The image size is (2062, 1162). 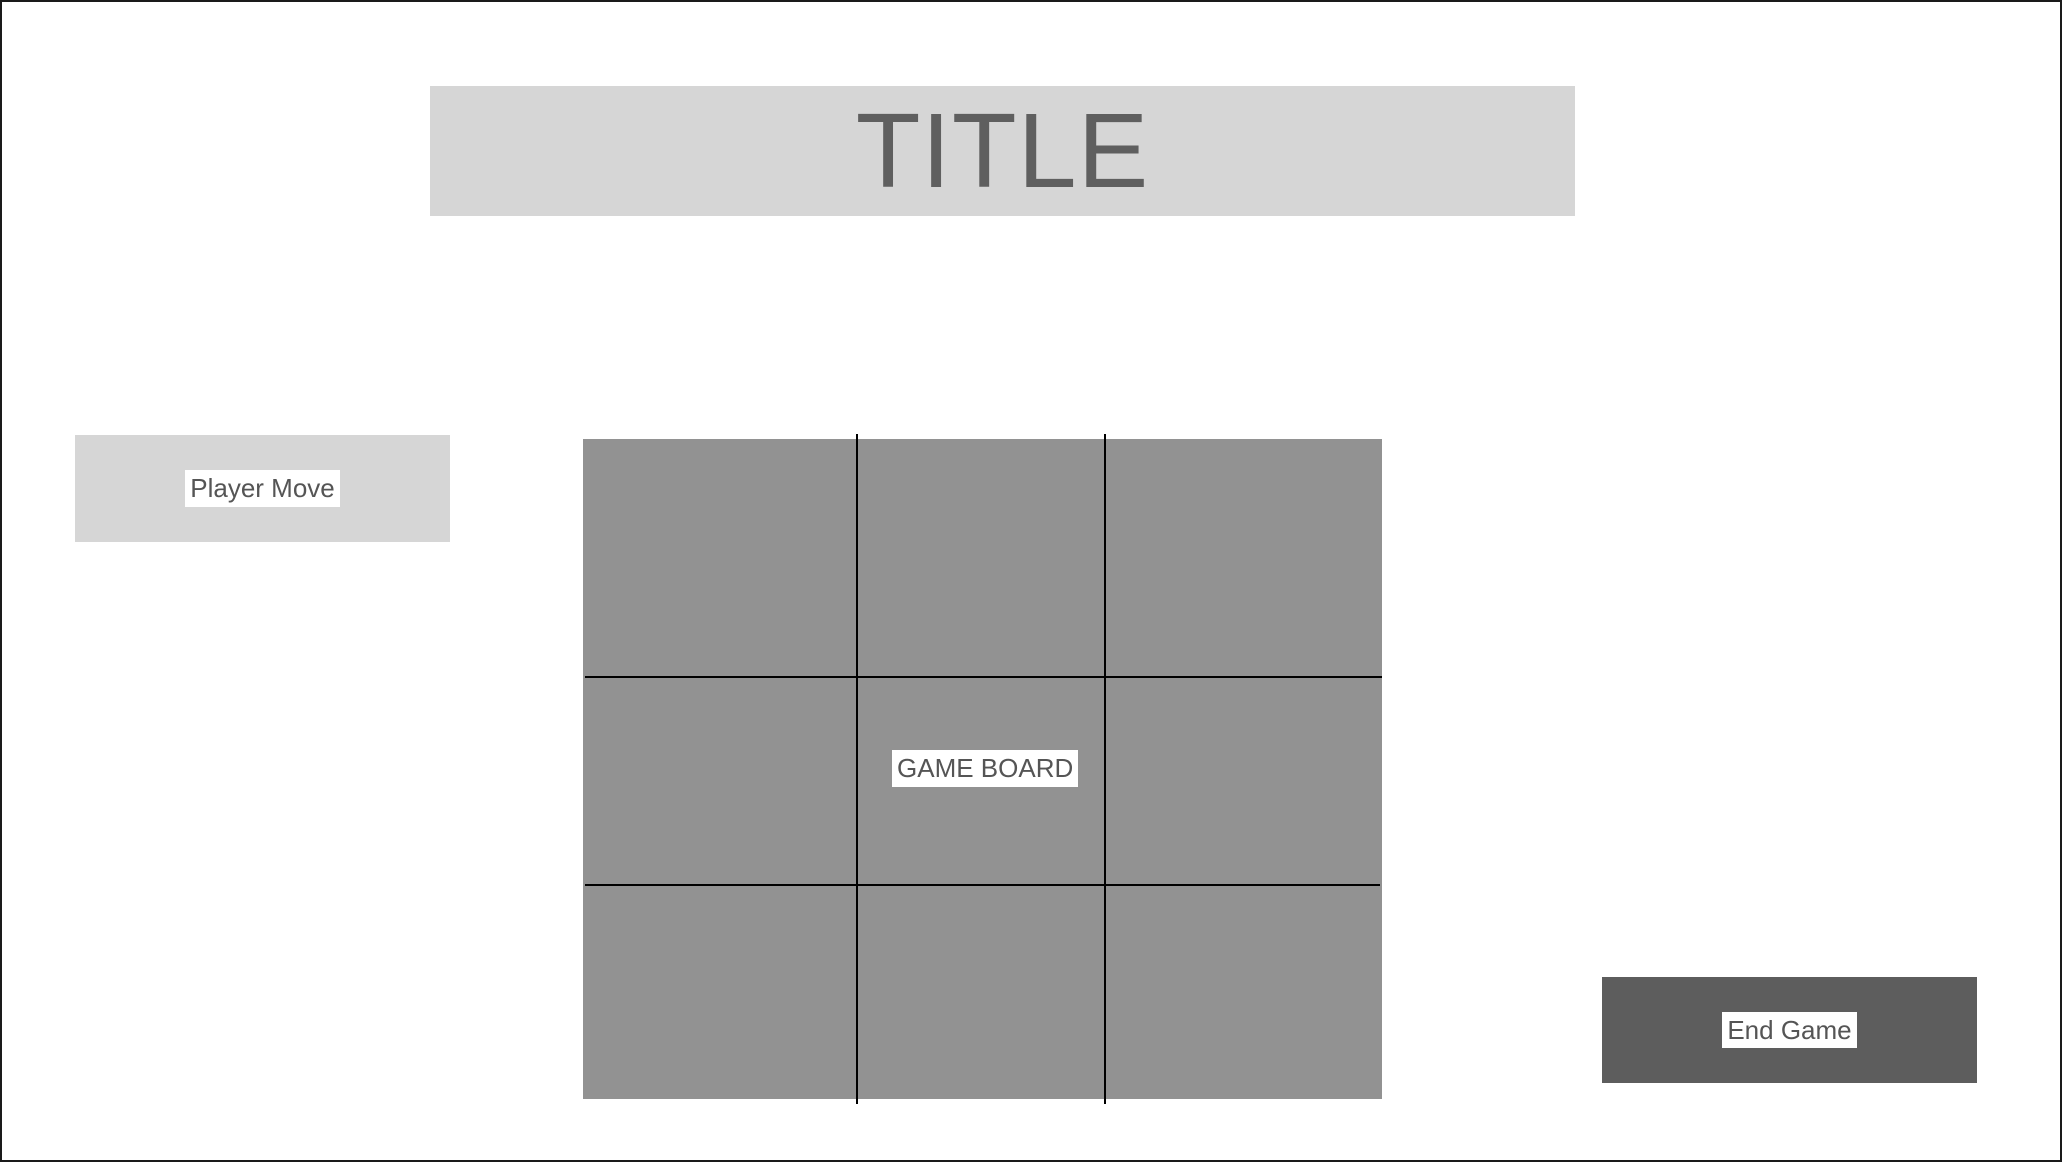 I want to click on end-game-button: End Game, so click(x=1789, y=1030).